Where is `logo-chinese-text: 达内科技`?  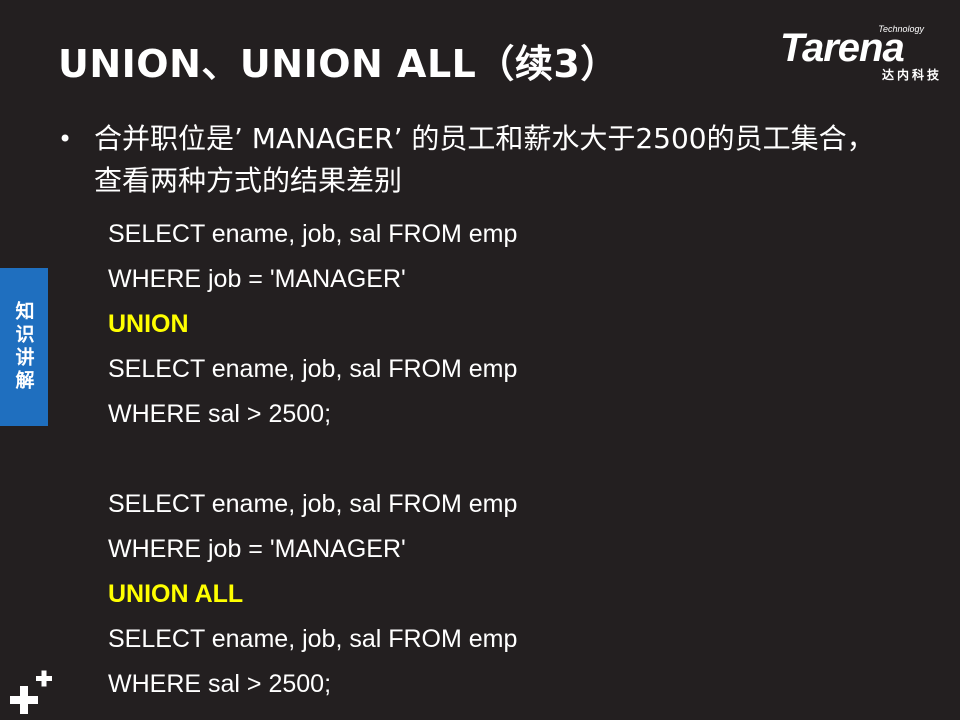
logo-chinese-text: 达内科技 is located at coordinates (911, 75).